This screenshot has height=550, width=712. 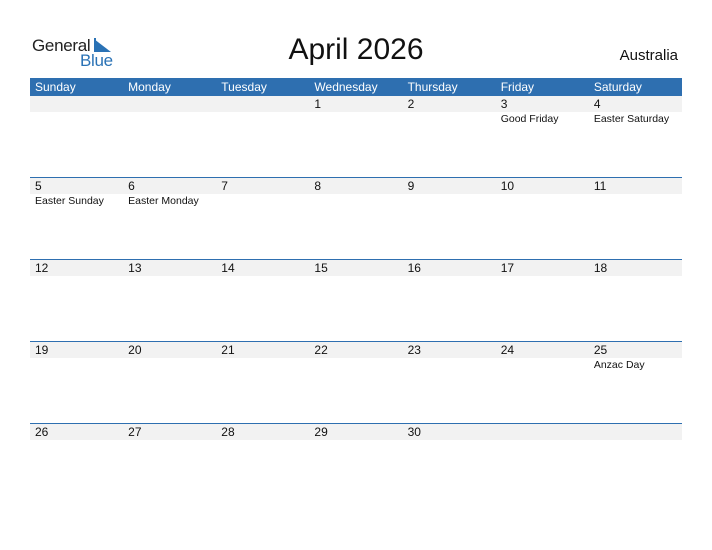 I want to click on country-label: Australia, so click(x=648, y=55).